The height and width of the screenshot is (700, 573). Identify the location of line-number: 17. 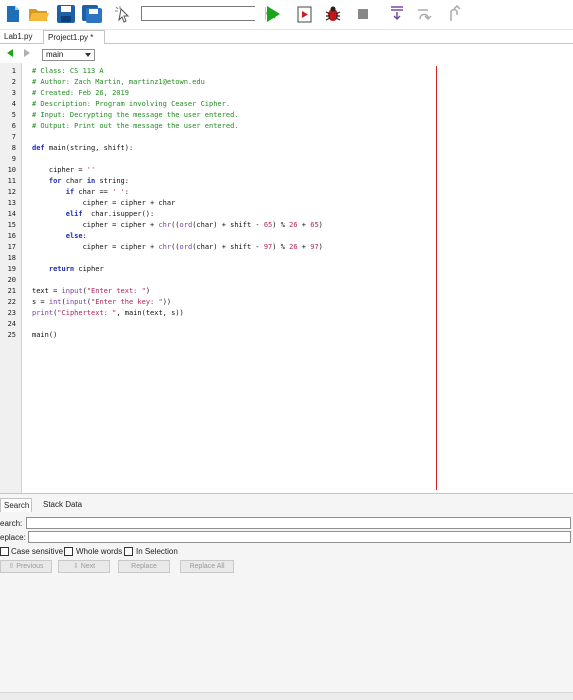
(11, 247).